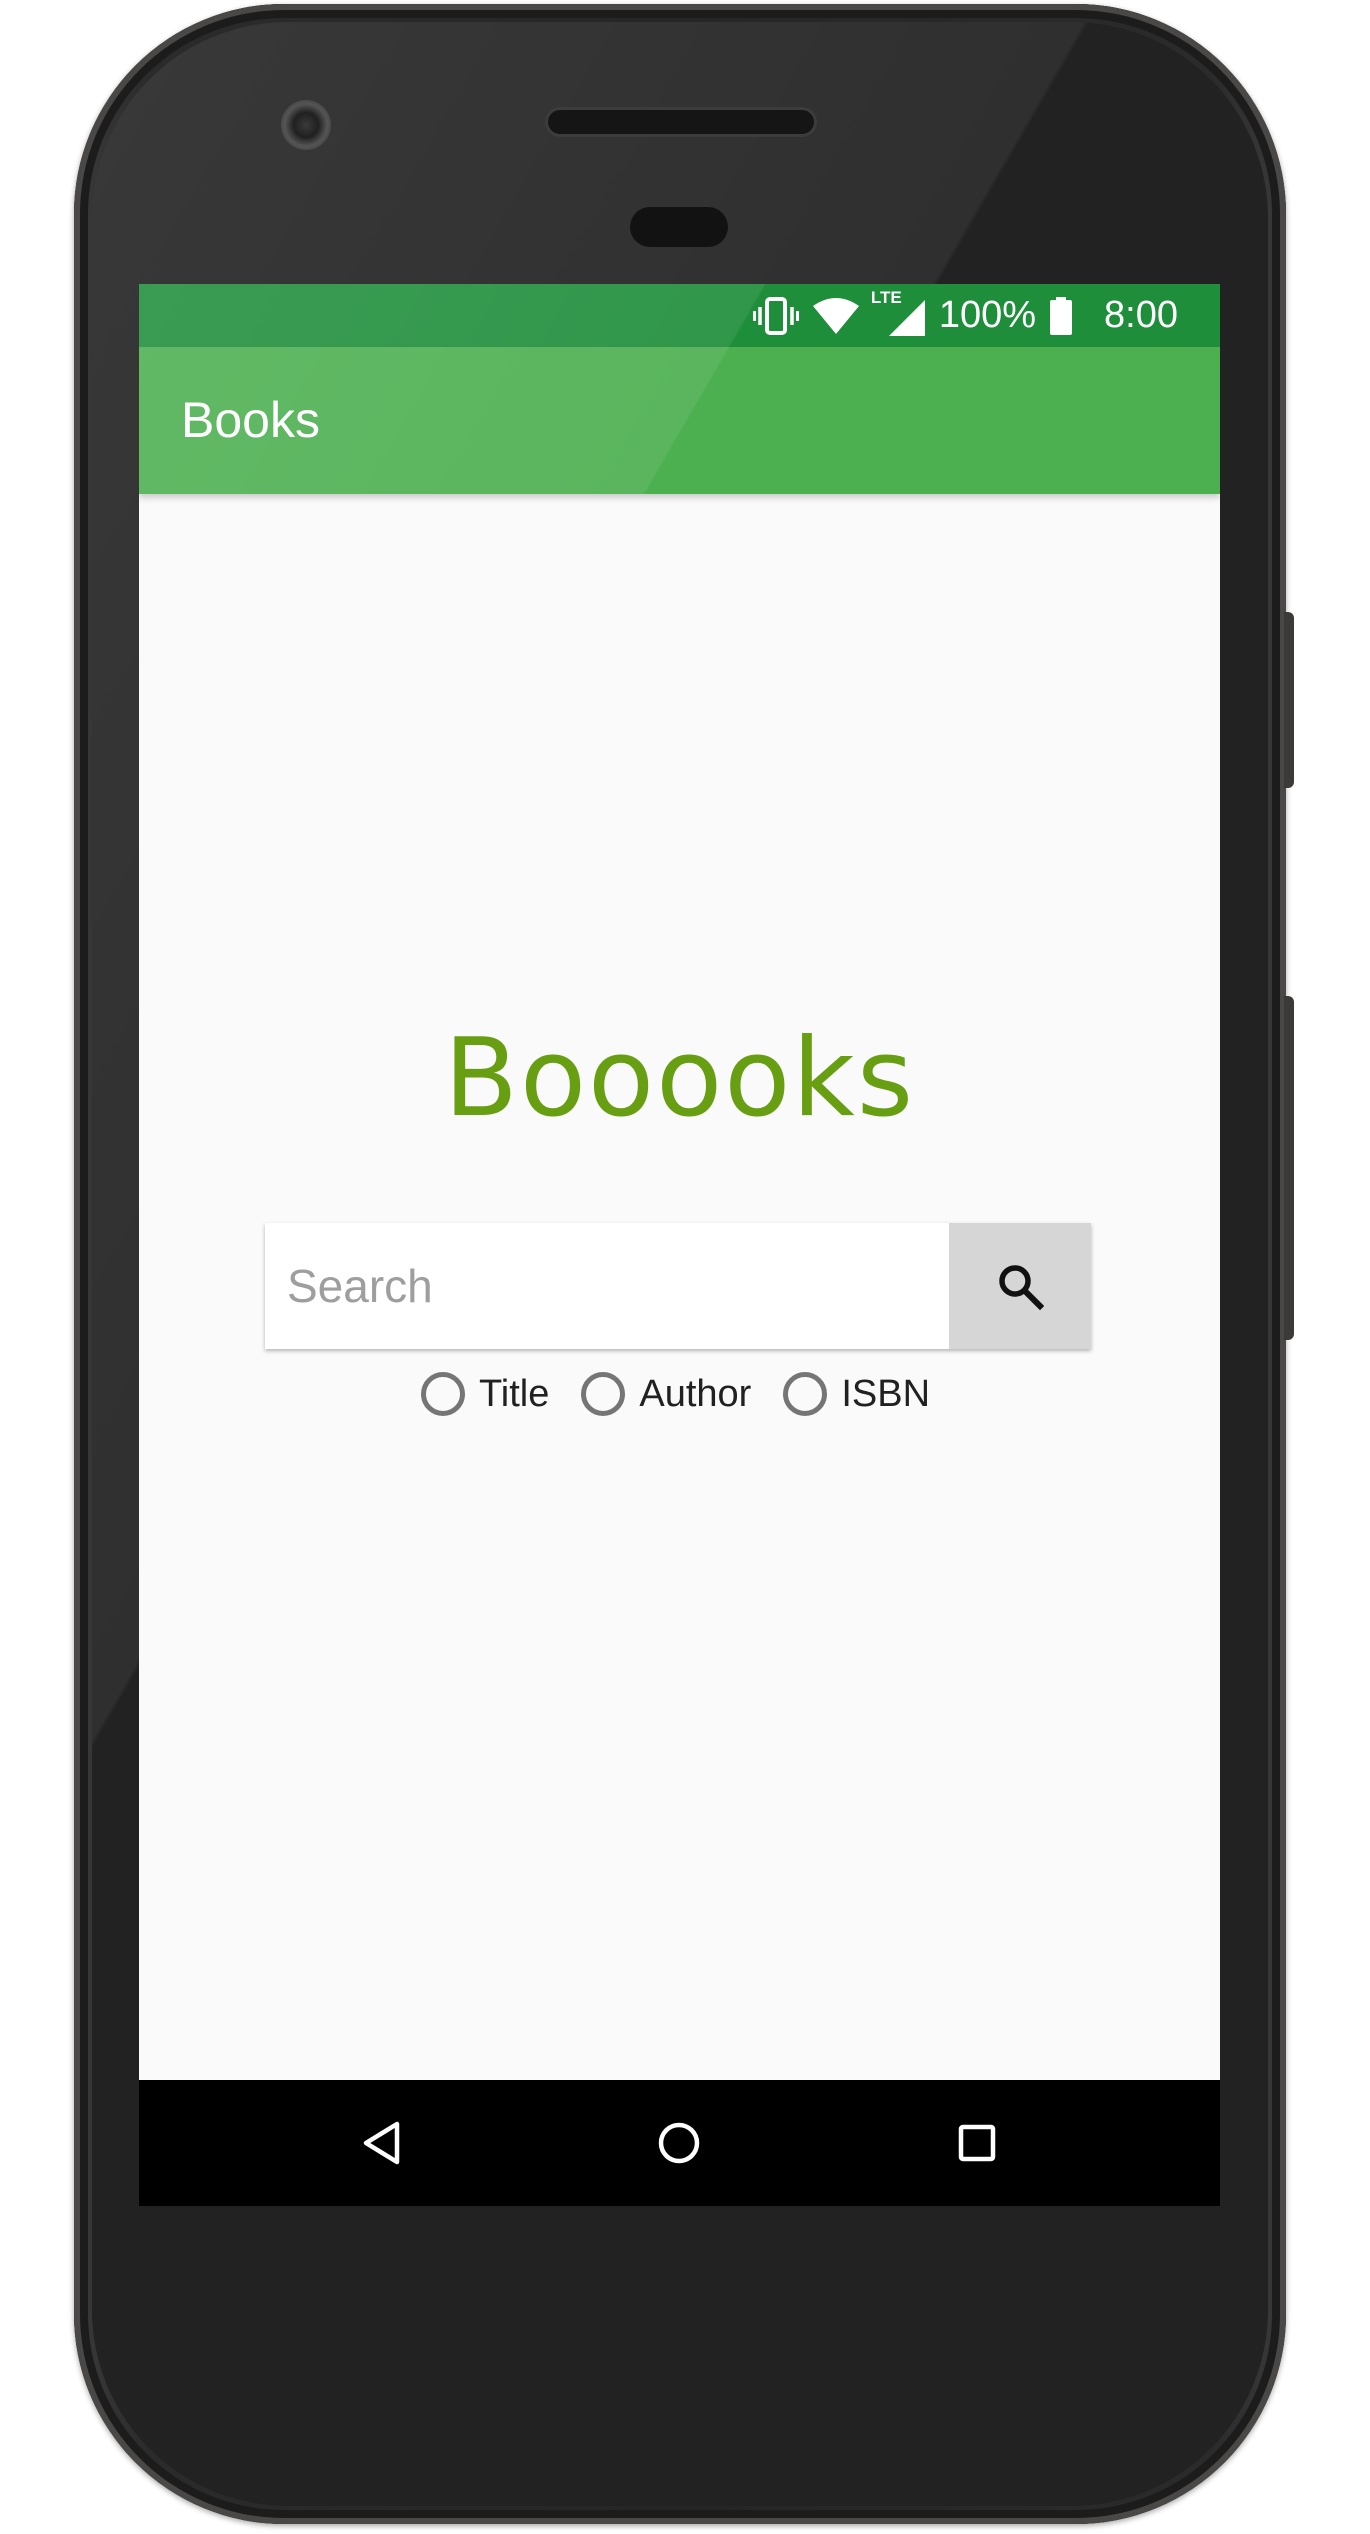  I want to click on volume-button, so click(1289, 1168).